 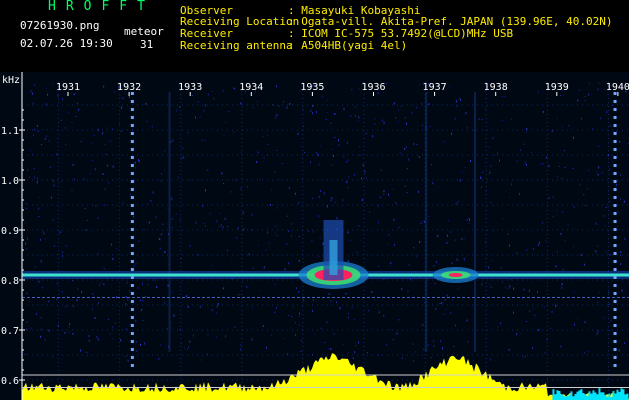 I want to click on datetime-label: 02.07.26 19:30, so click(x=66, y=43).